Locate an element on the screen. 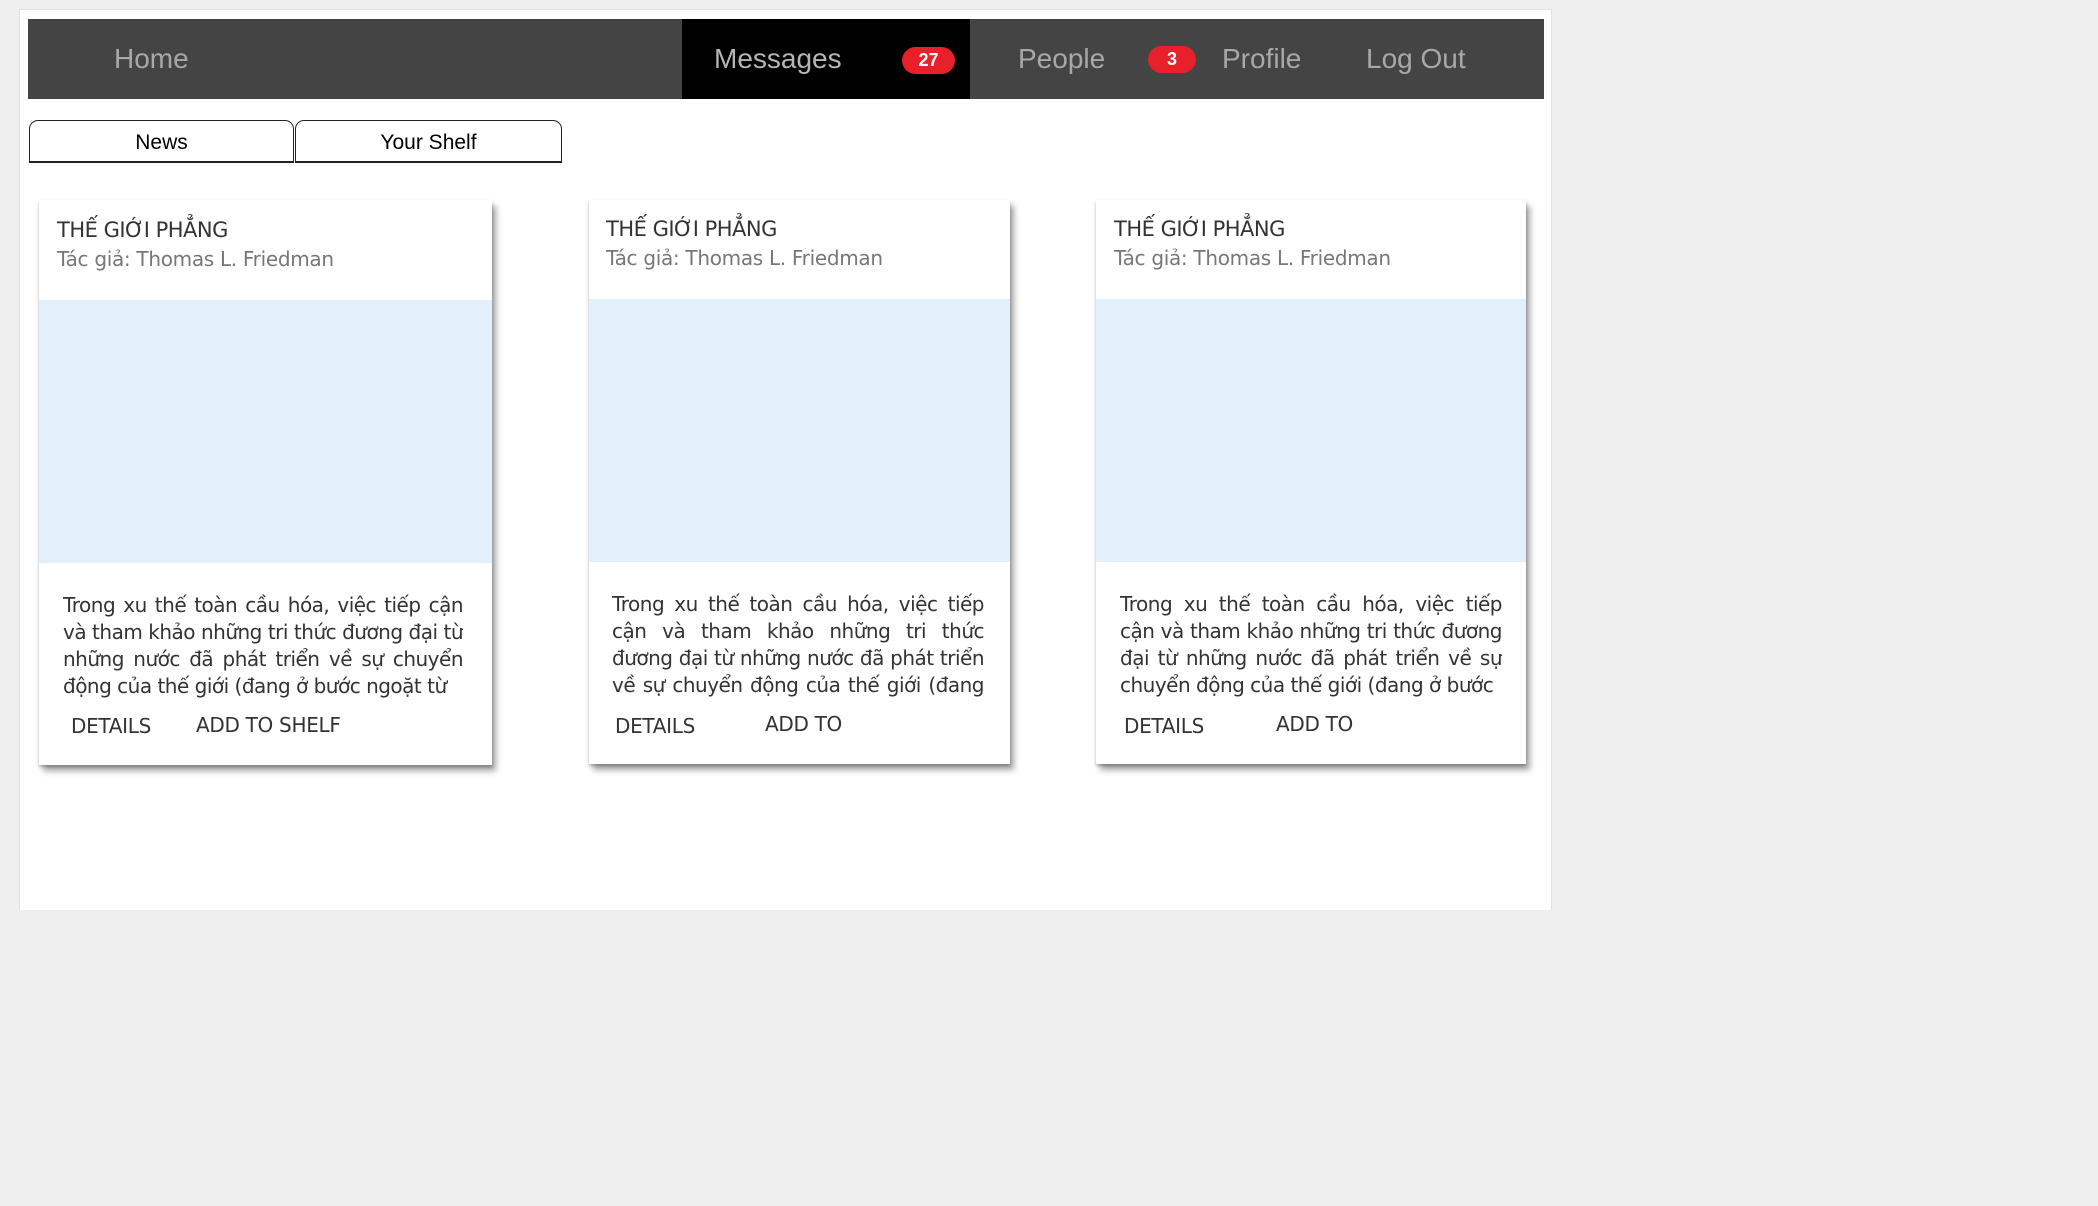 This screenshot has height=1206, width=2098. nav-logout: Log Out is located at coordinates (1416, 59).